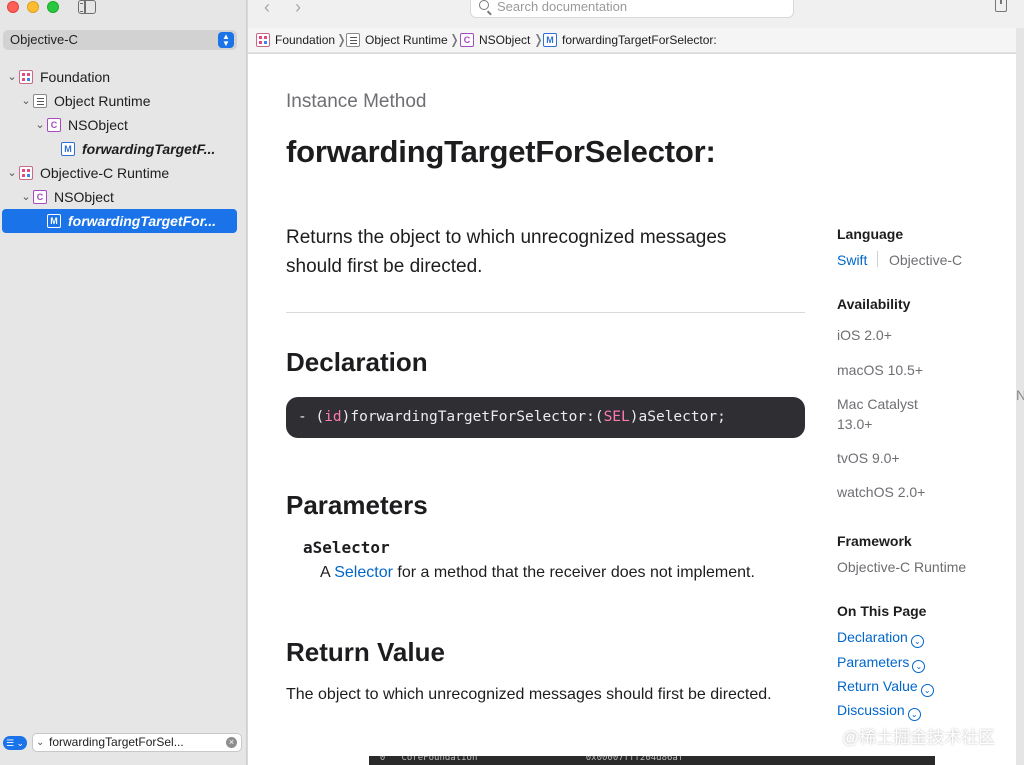 The image size is (1024, 765). Describe the element at coordinates (121, 77) in the screenshot. I see `tree-item-foundation: ⌄ Foundation` at that location.